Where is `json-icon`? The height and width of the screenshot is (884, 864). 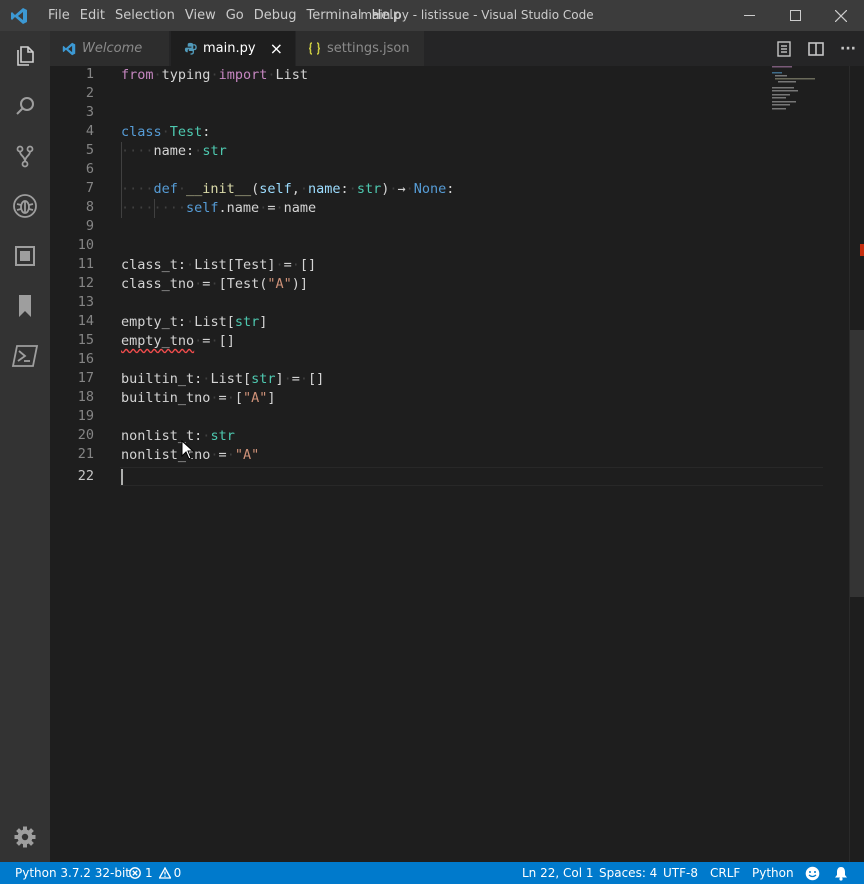 json-icon is located at coordinates (314, 48).